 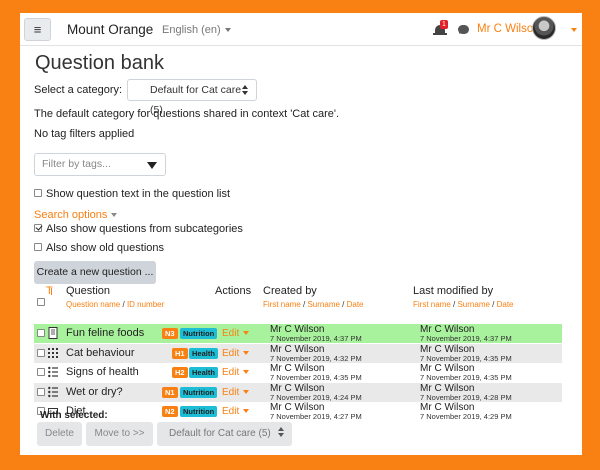 I want to click on created-date: 7 November 2019, 4:35 PM, so click(x=316, y=377).